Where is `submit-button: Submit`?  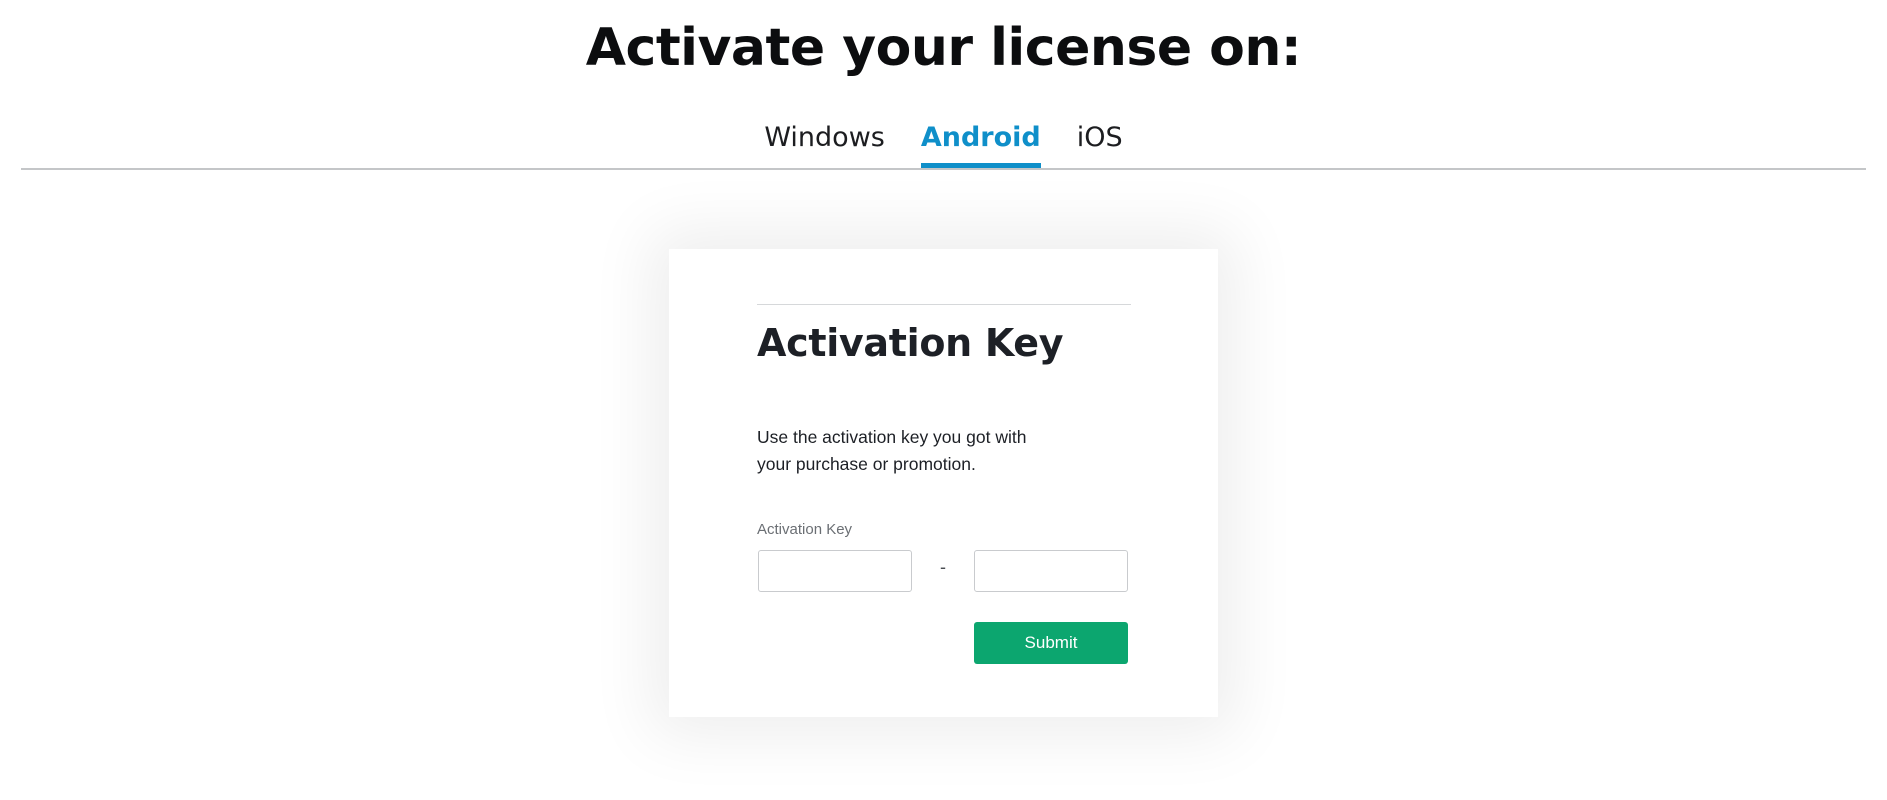
submit-button: Submit is located at coordinates (1051, 643).